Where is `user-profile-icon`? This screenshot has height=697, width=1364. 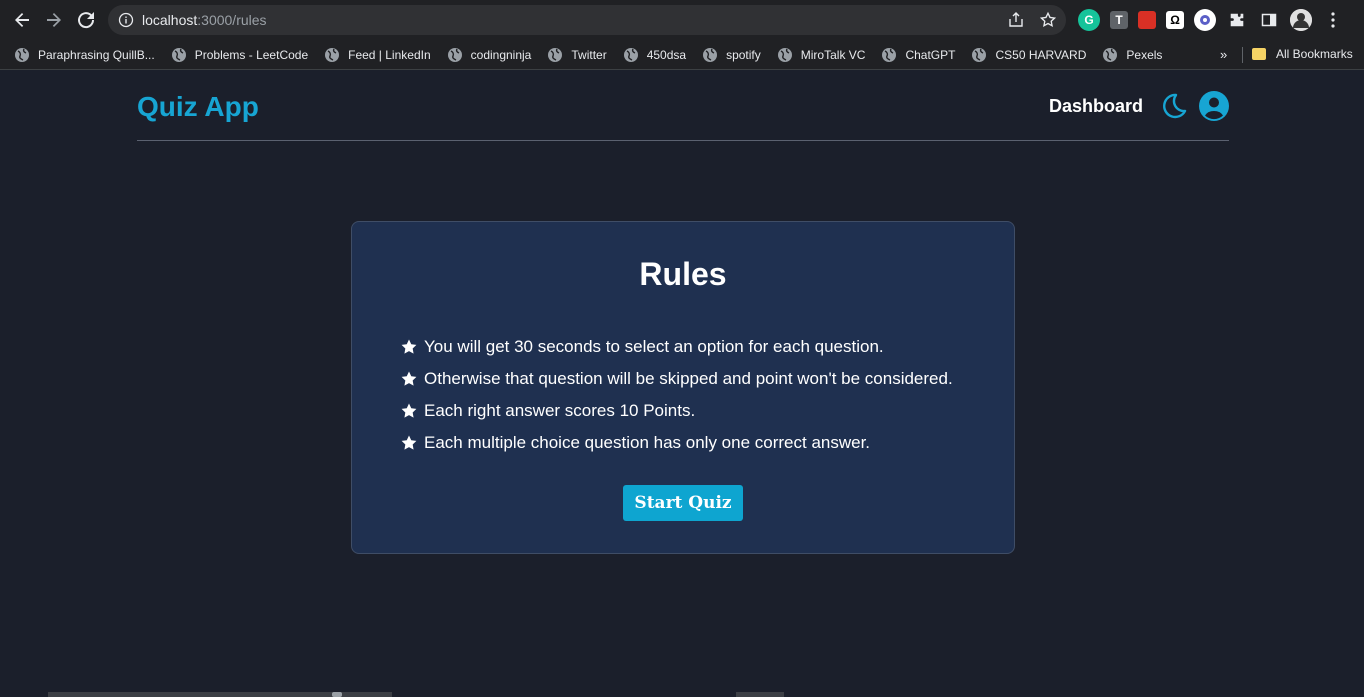 user-profile-icon is located at coordinates (1214, 106).